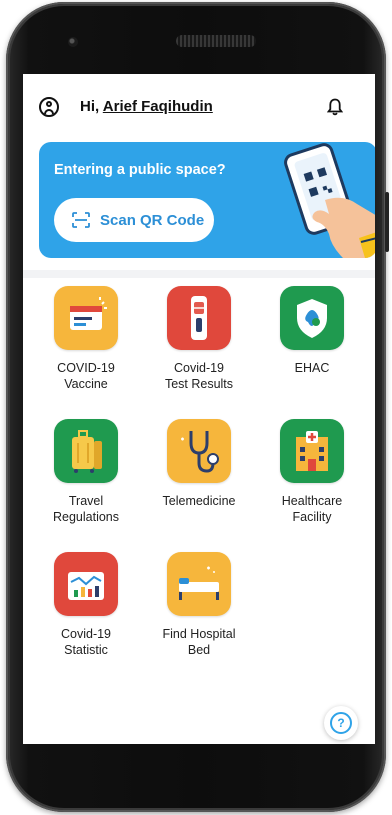  What do you see at coordinates (90, 106) in the screenshot?
I see `greeting-prefix: Hi,` at bounding box center [90, 106].